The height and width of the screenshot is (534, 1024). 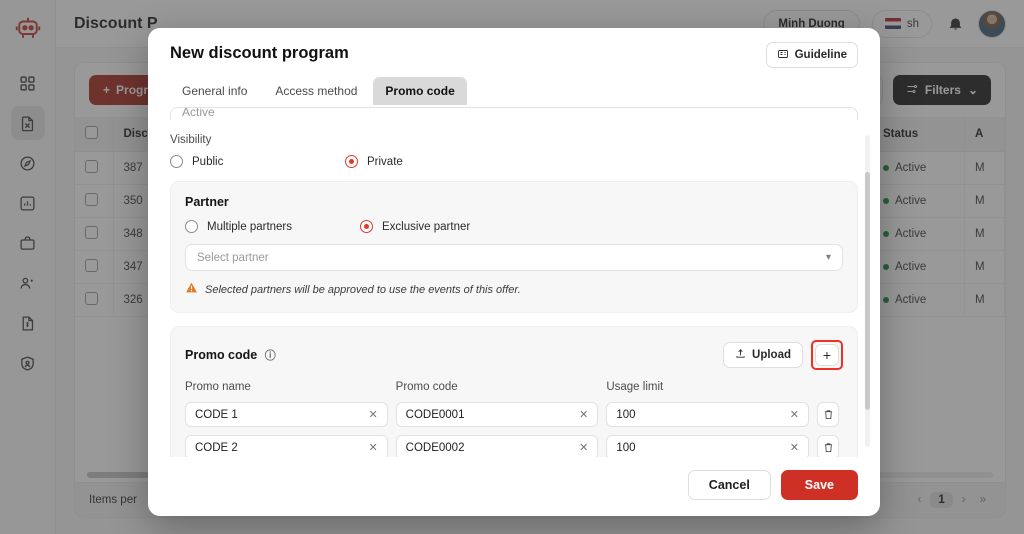 What do you see at coordinates (514, 113) in the screenshot?
I see `scrolled-field-above: Active` at bounding box center [514, 113].